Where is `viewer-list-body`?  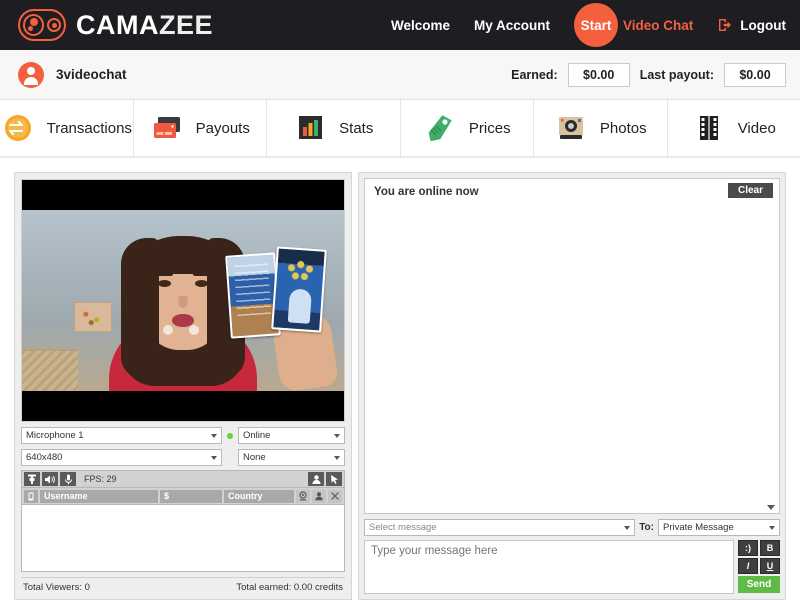 viewer-list-body is located at coordinates (183, 538).